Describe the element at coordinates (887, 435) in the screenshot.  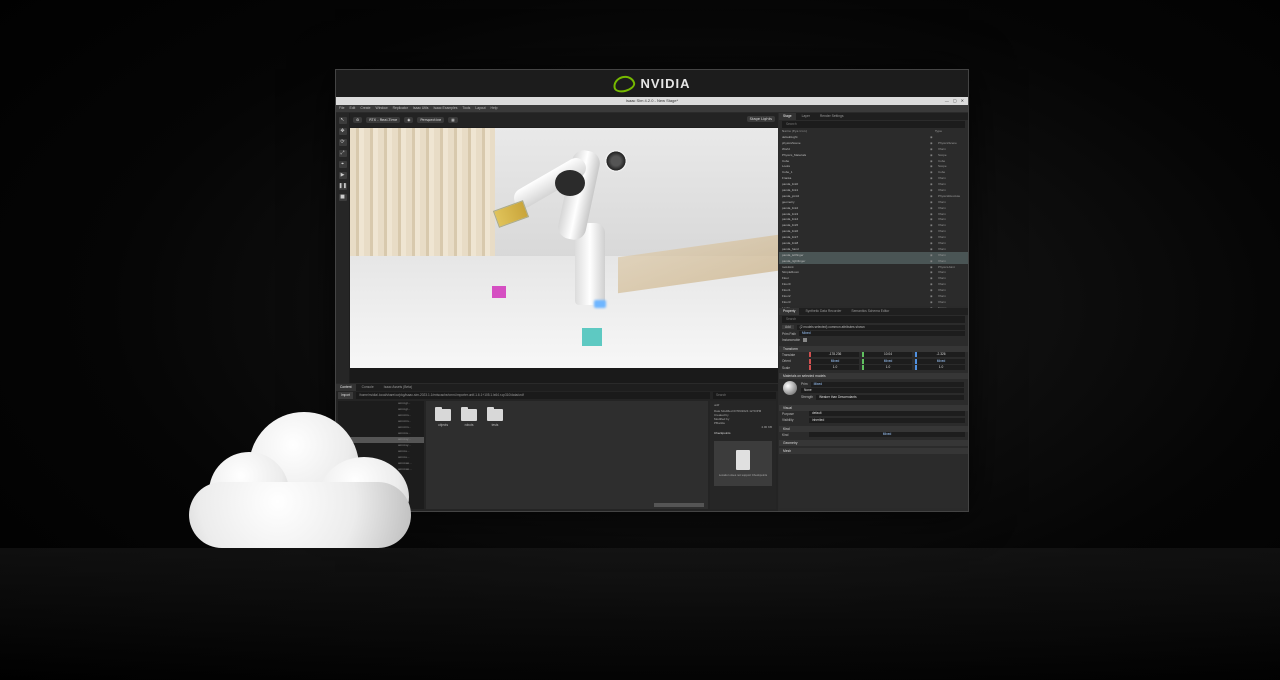
I see `kind-field: Mixed` at that location.